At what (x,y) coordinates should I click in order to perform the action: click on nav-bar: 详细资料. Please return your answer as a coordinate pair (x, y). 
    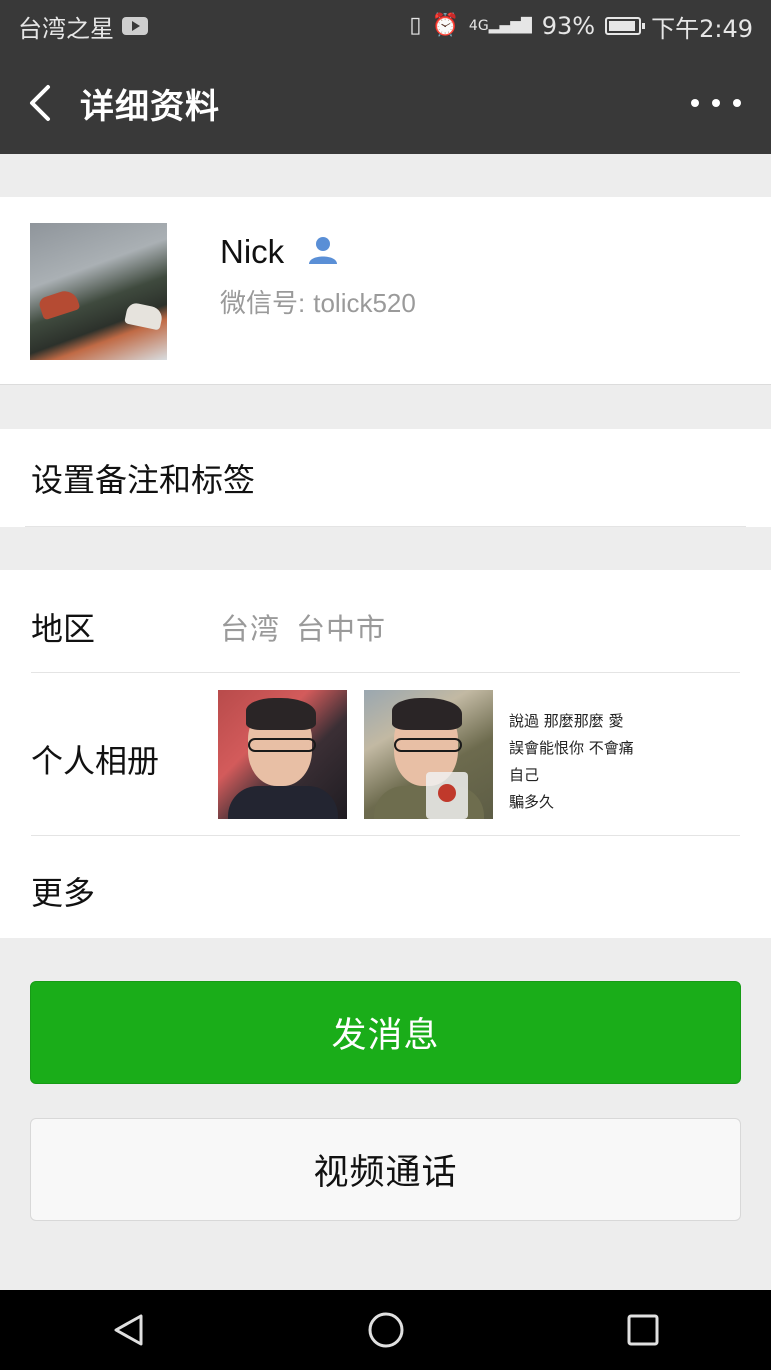
    Looking at the image, I should click on (385, 103).